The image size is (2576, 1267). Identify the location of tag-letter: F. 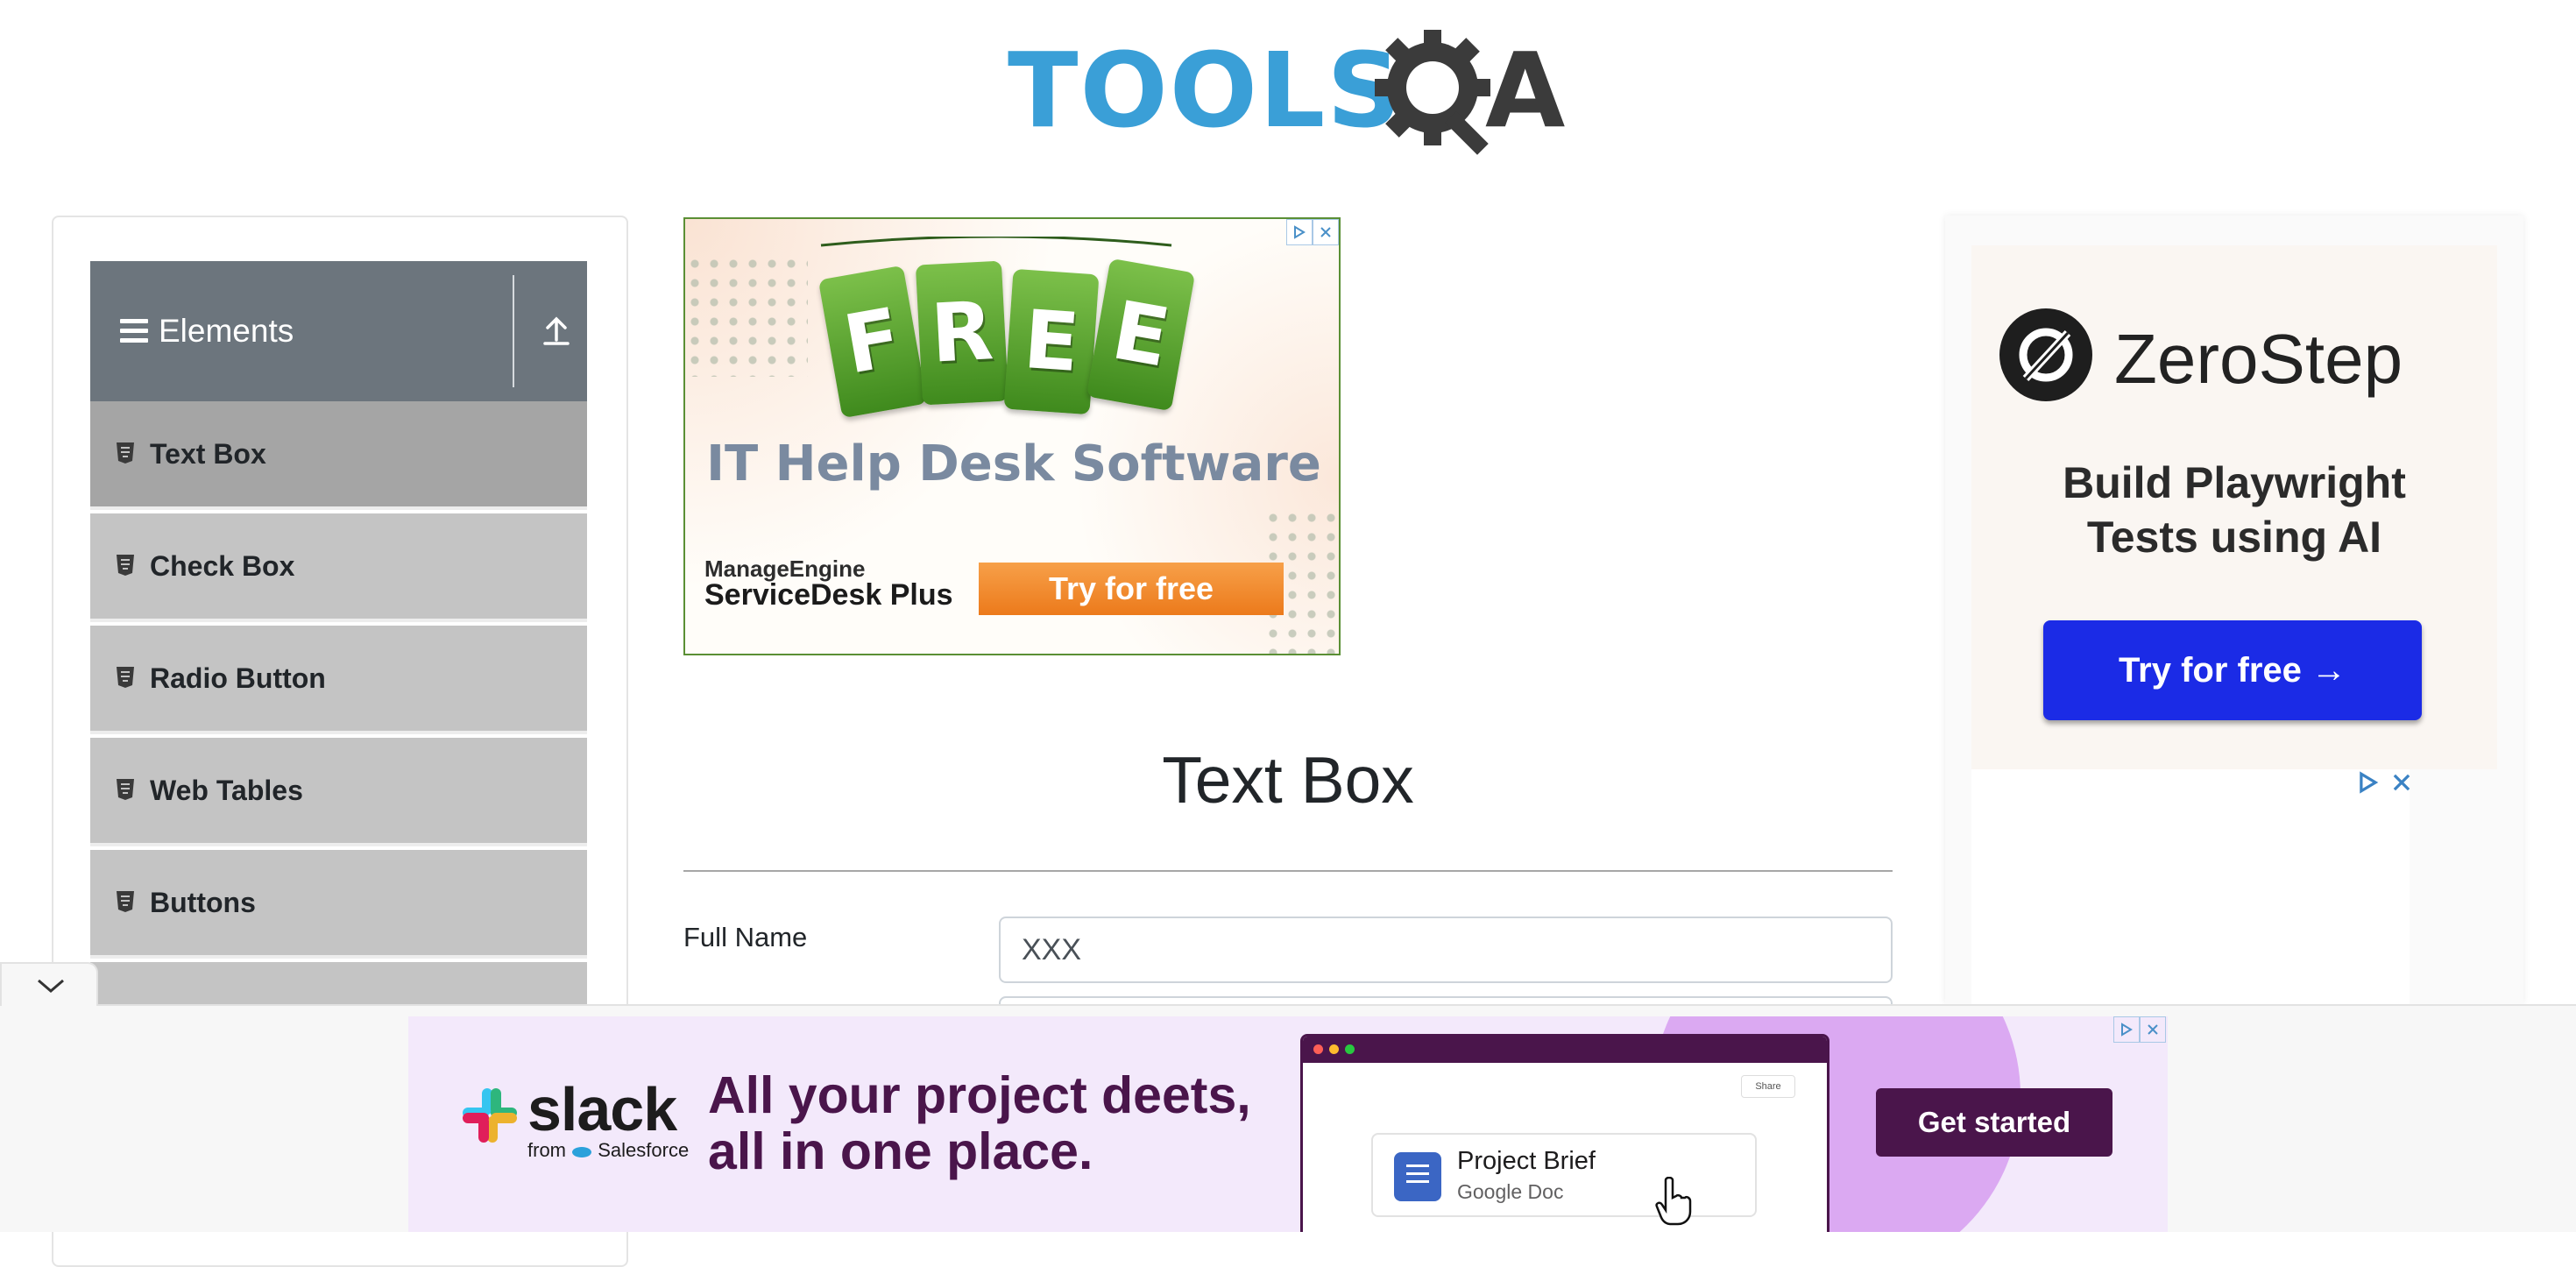
(872, 342).